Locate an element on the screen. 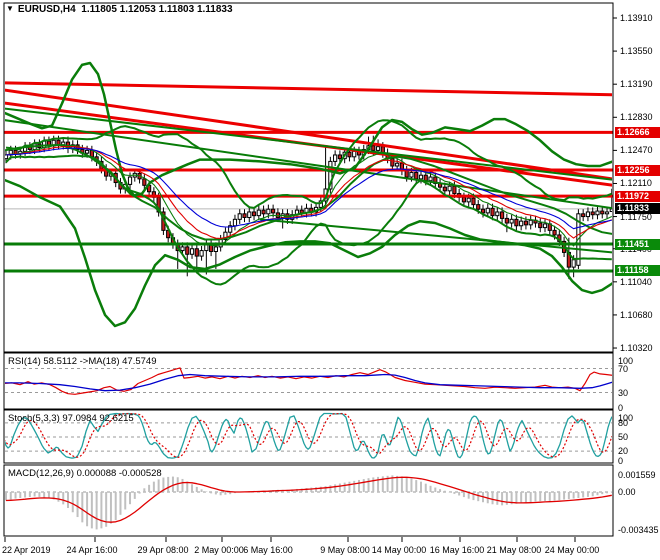 The width and height of the screenshot is (660, 560). indicator-axis-label: -0.003435 is located at coordinates (638, 530).